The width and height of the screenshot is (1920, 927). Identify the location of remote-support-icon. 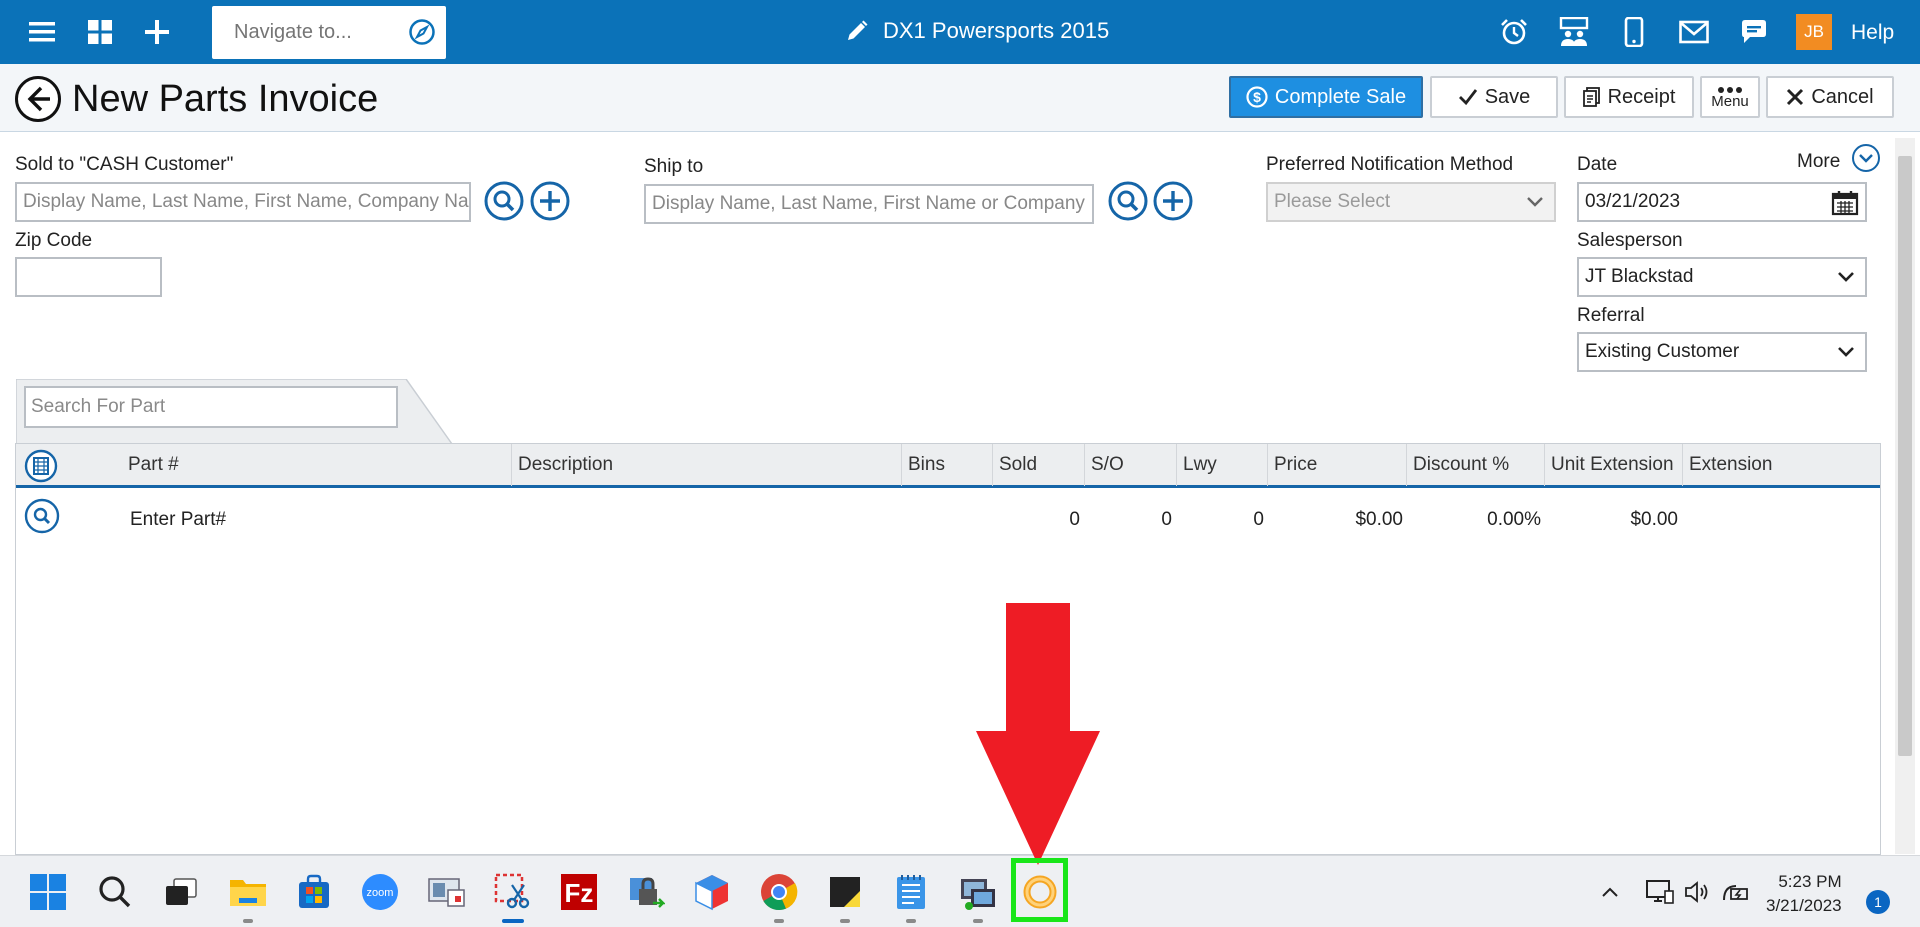
(978, 895).